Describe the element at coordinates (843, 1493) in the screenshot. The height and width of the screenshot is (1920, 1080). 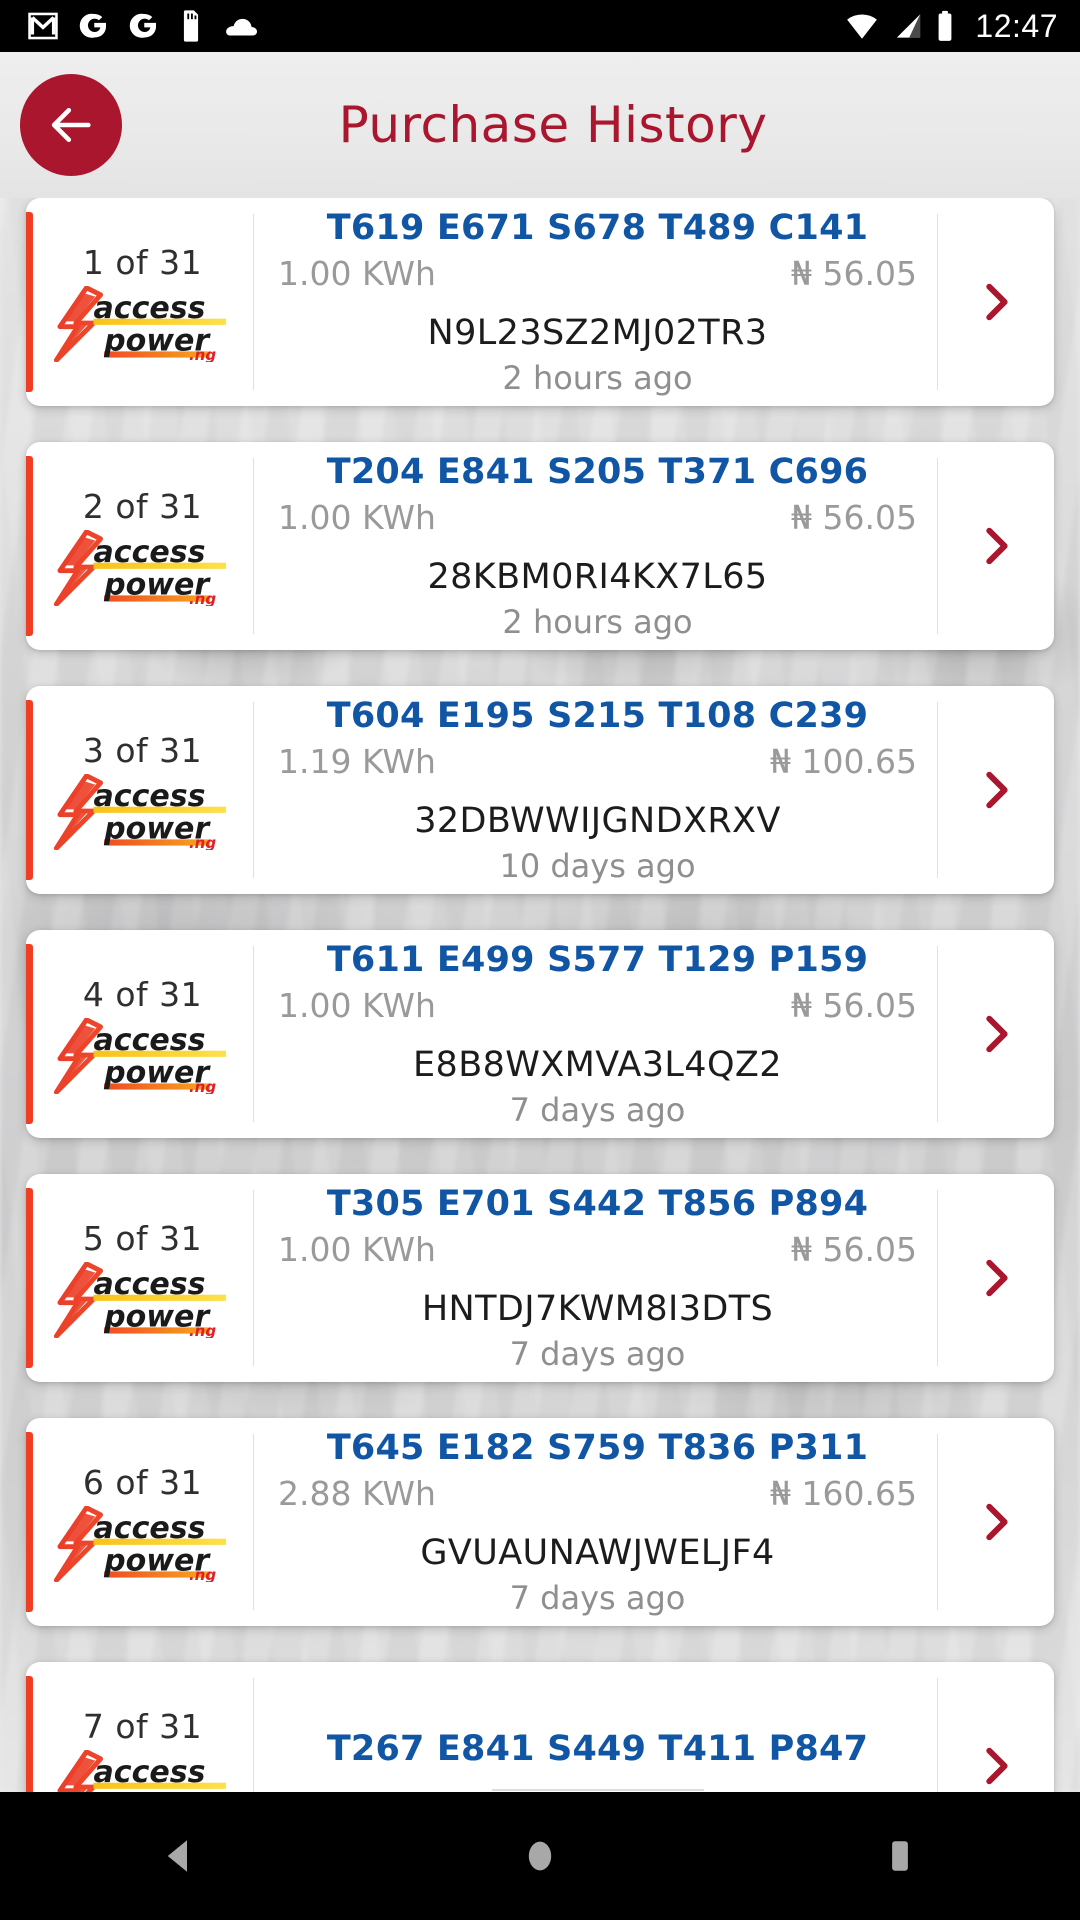
I see `amount-value: ₦ 160.65` at that location.